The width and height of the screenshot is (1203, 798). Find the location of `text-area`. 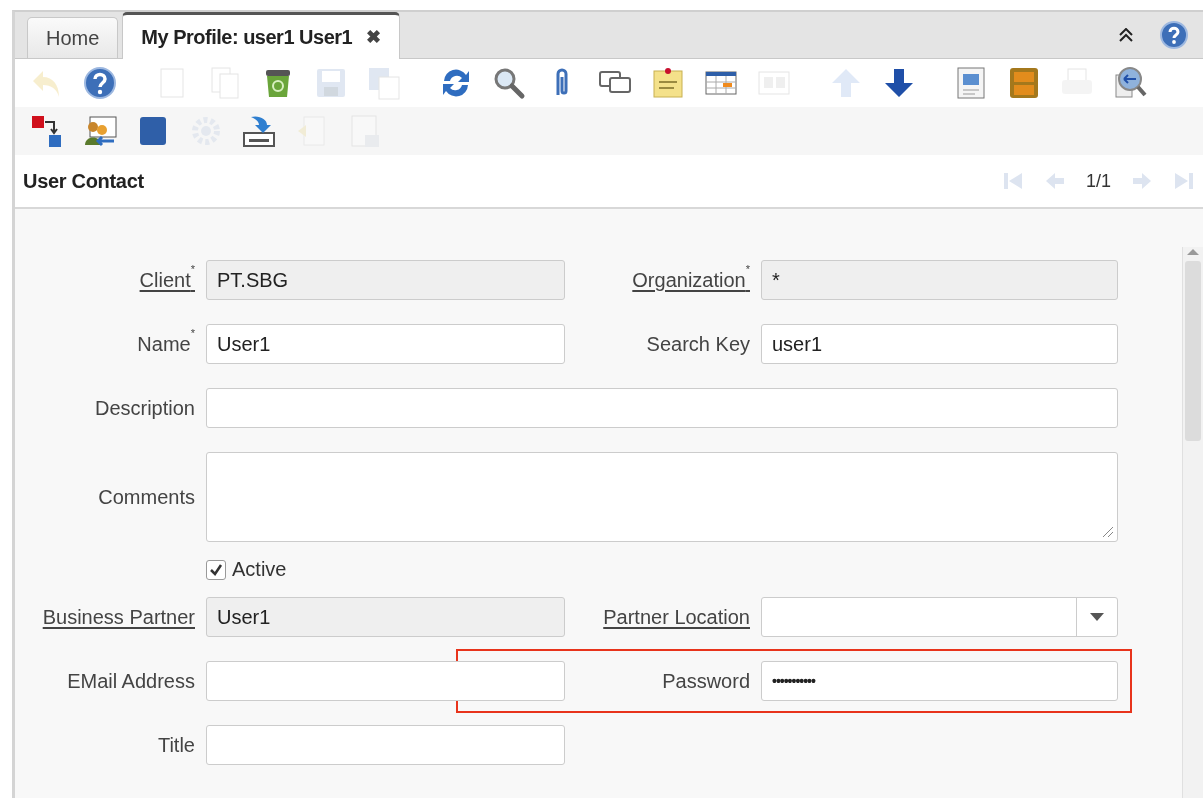

text-area is located at coordinates (662, 497).